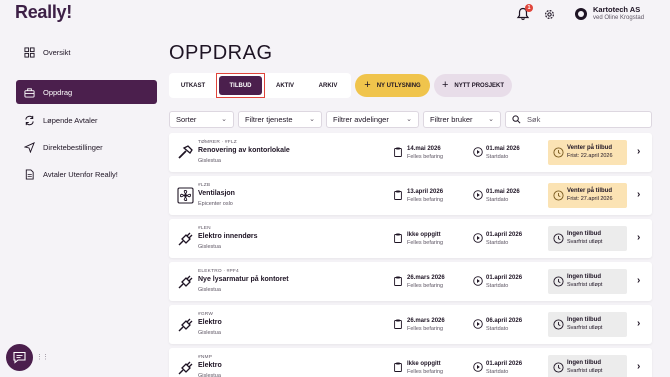 The image size is (670, 377). Describe the element at coordinates (372, 119) in the screenshot. I see `filter-department-select: Filtrer avdelinger ⌄` at that location.